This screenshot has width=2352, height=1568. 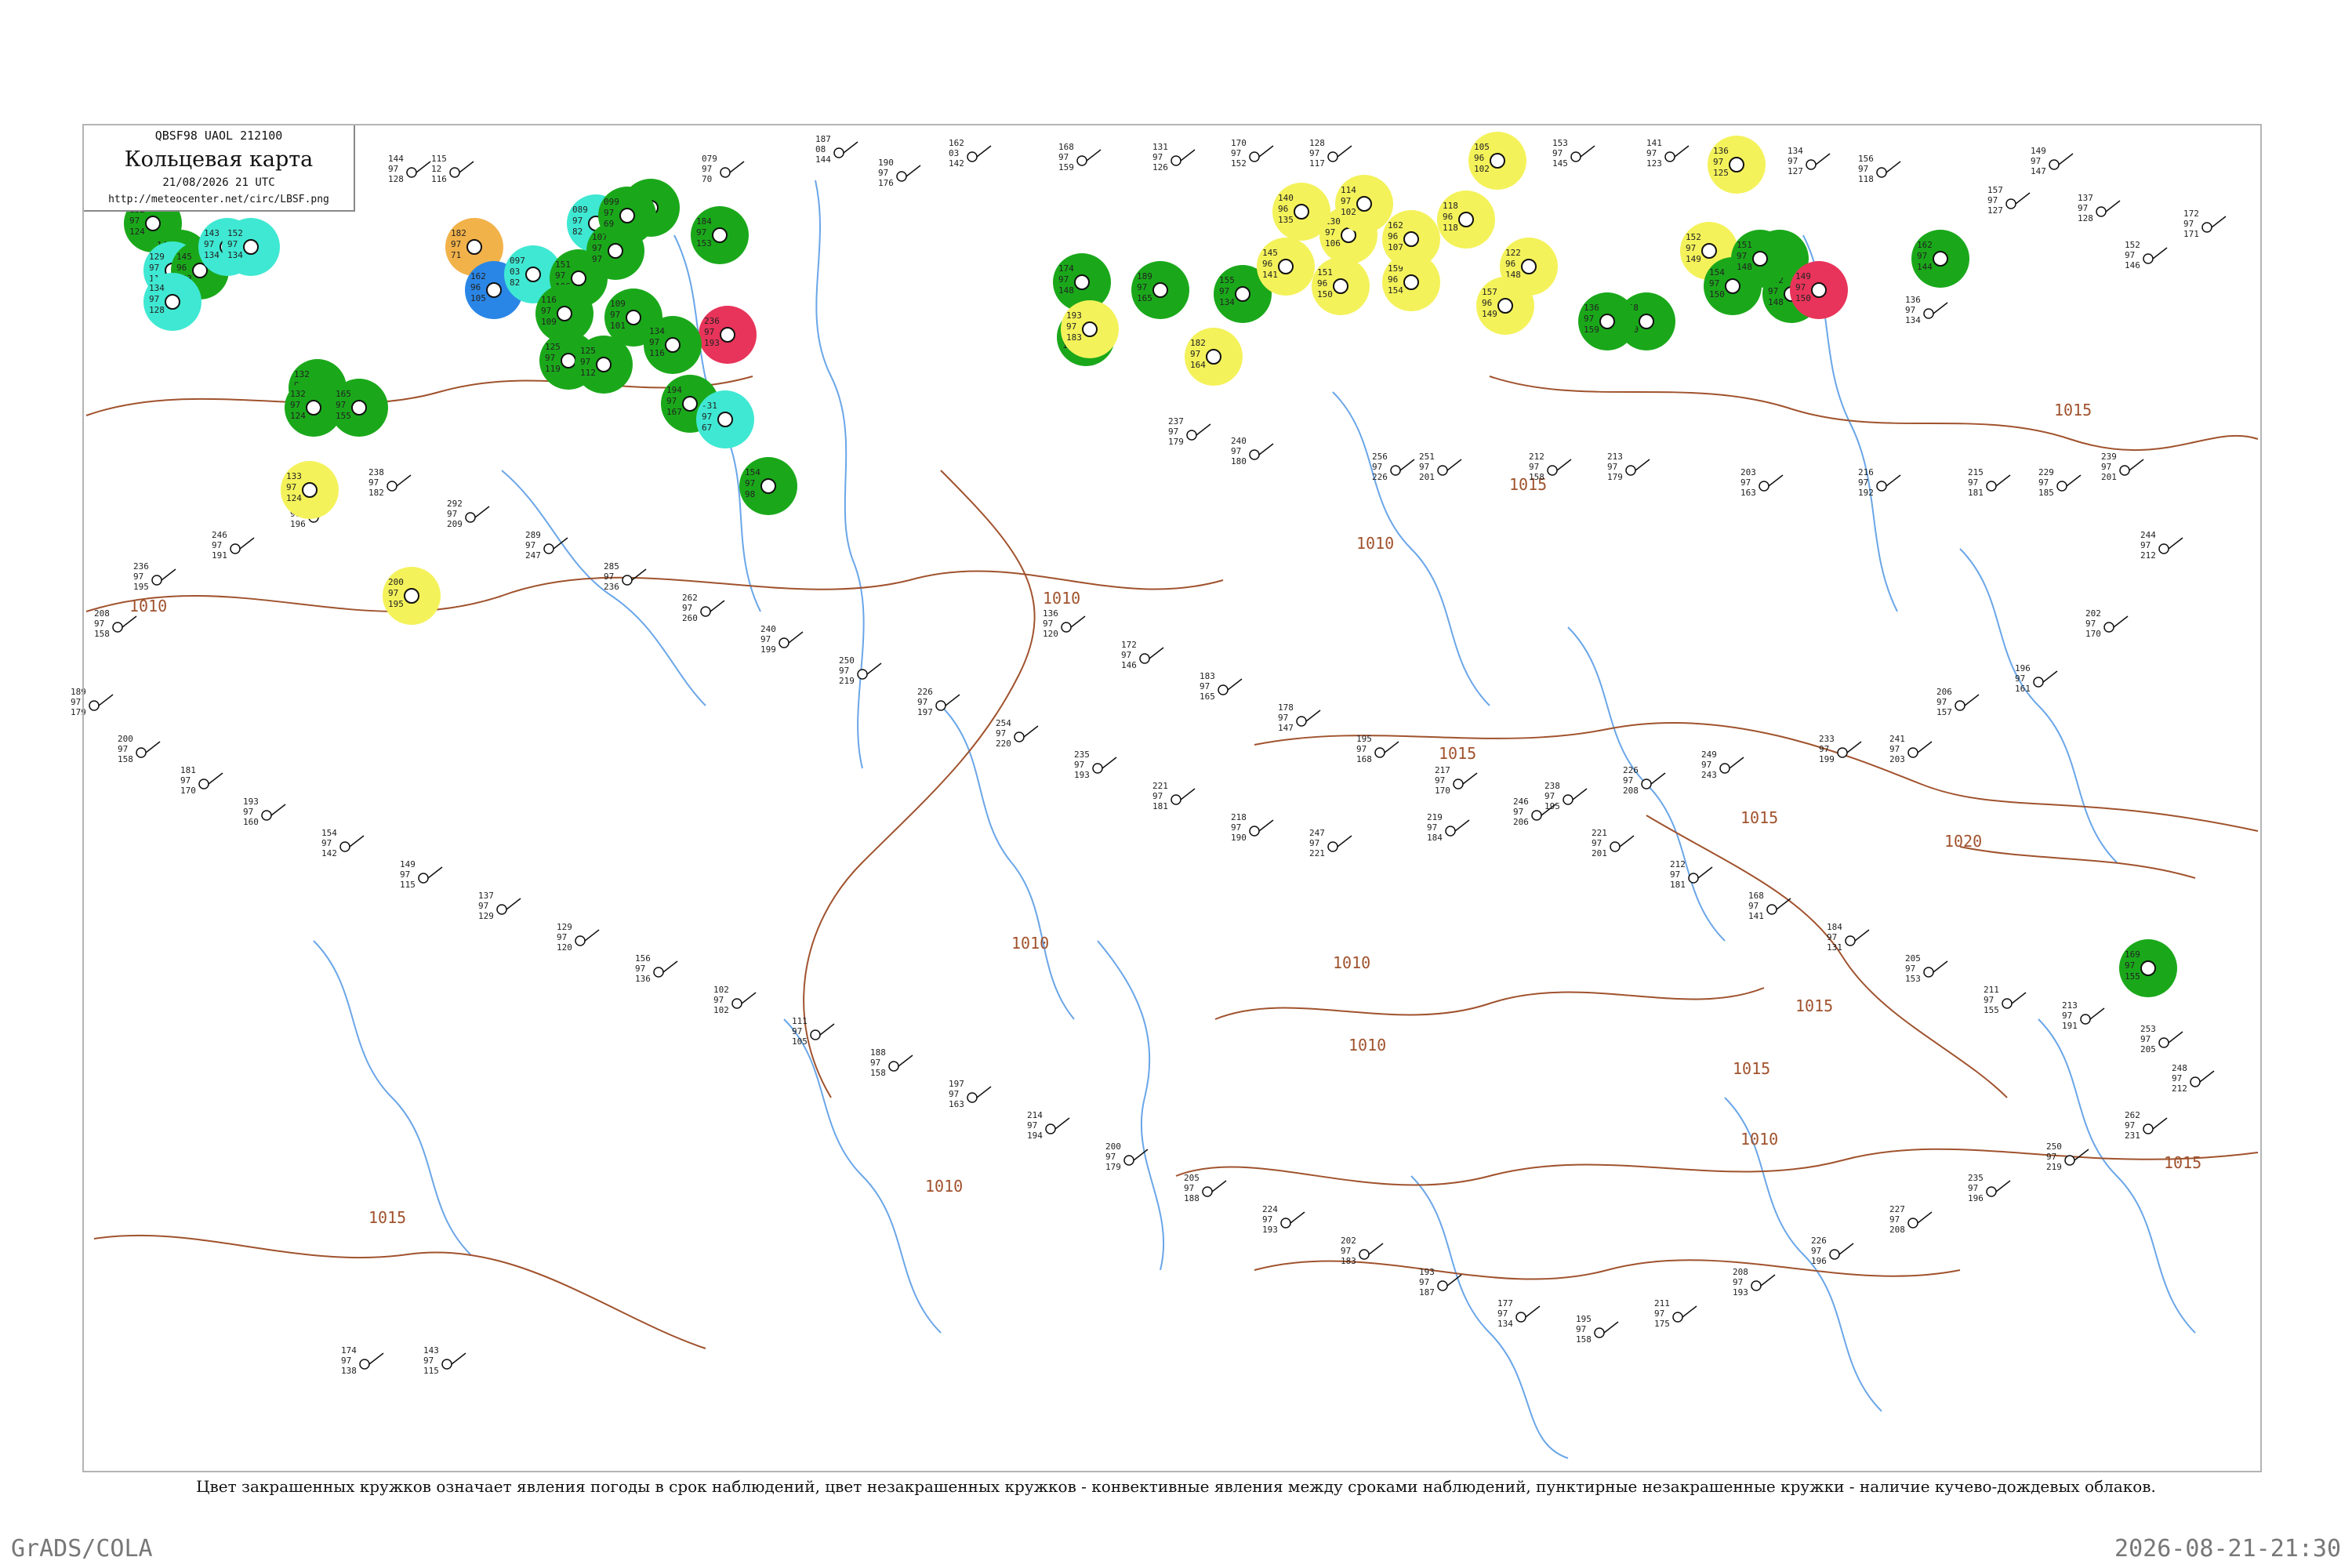 What do you see at coordinates (219, 182) in the screenshot?
I see `header-date-line: 21/08/2026 21 UTC` at bounding box center [219, 182].